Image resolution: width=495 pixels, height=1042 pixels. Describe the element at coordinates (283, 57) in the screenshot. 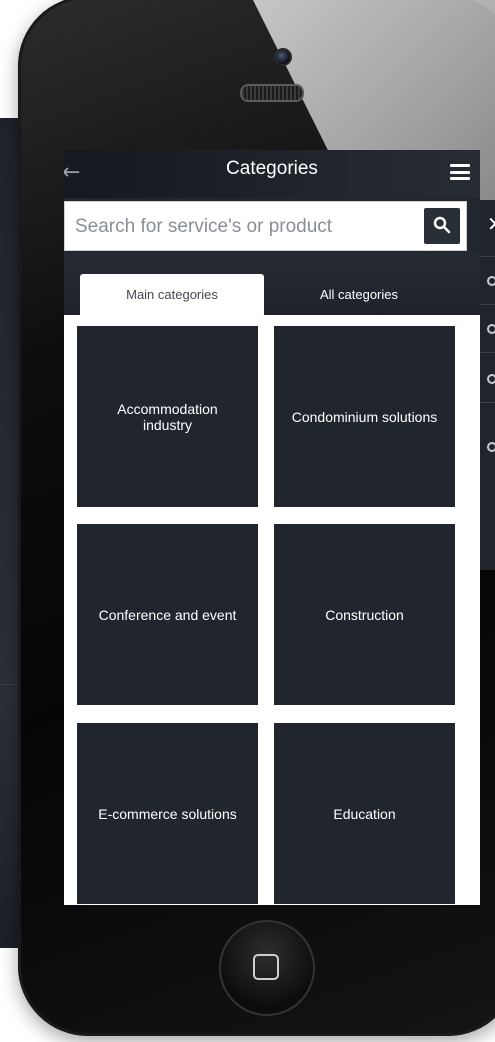

I see `camera-icon` at that location.